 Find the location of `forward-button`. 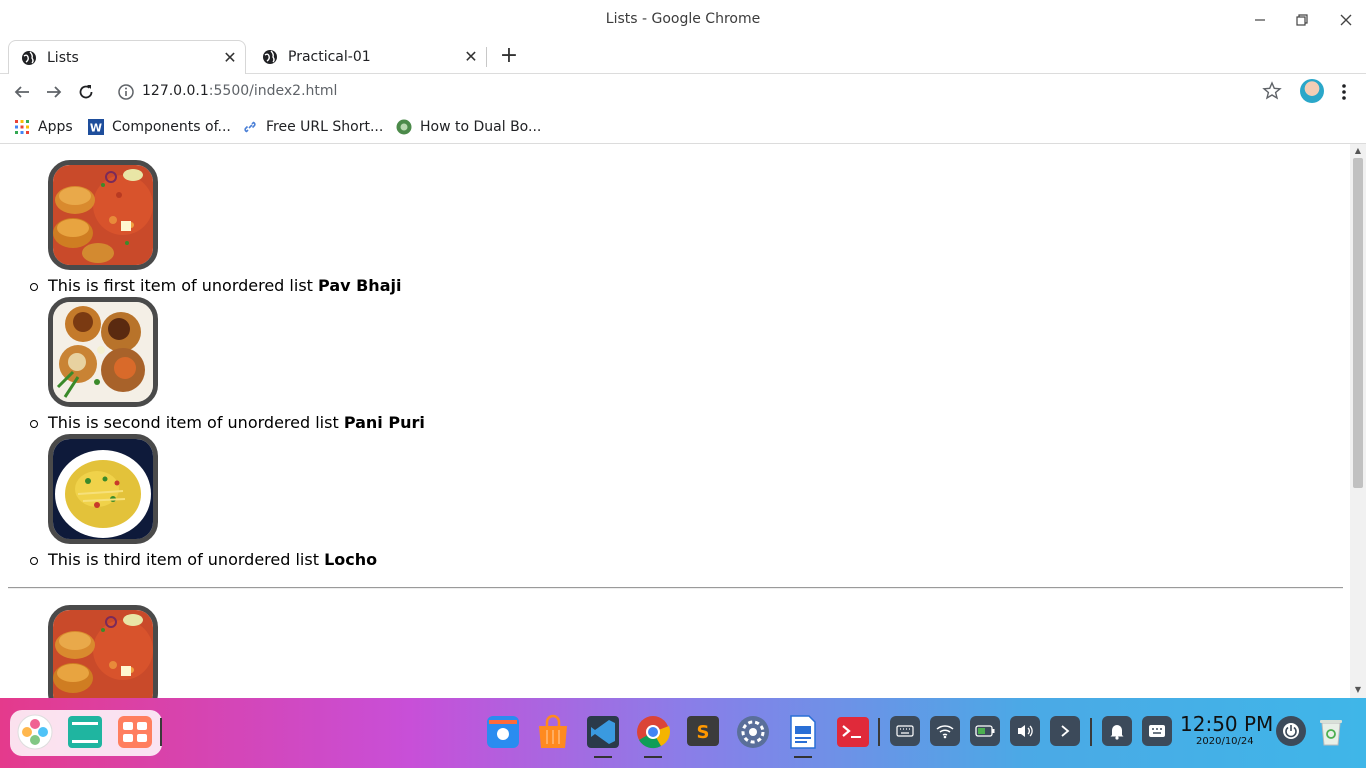

forward-button is located at coordinates (54, 92).